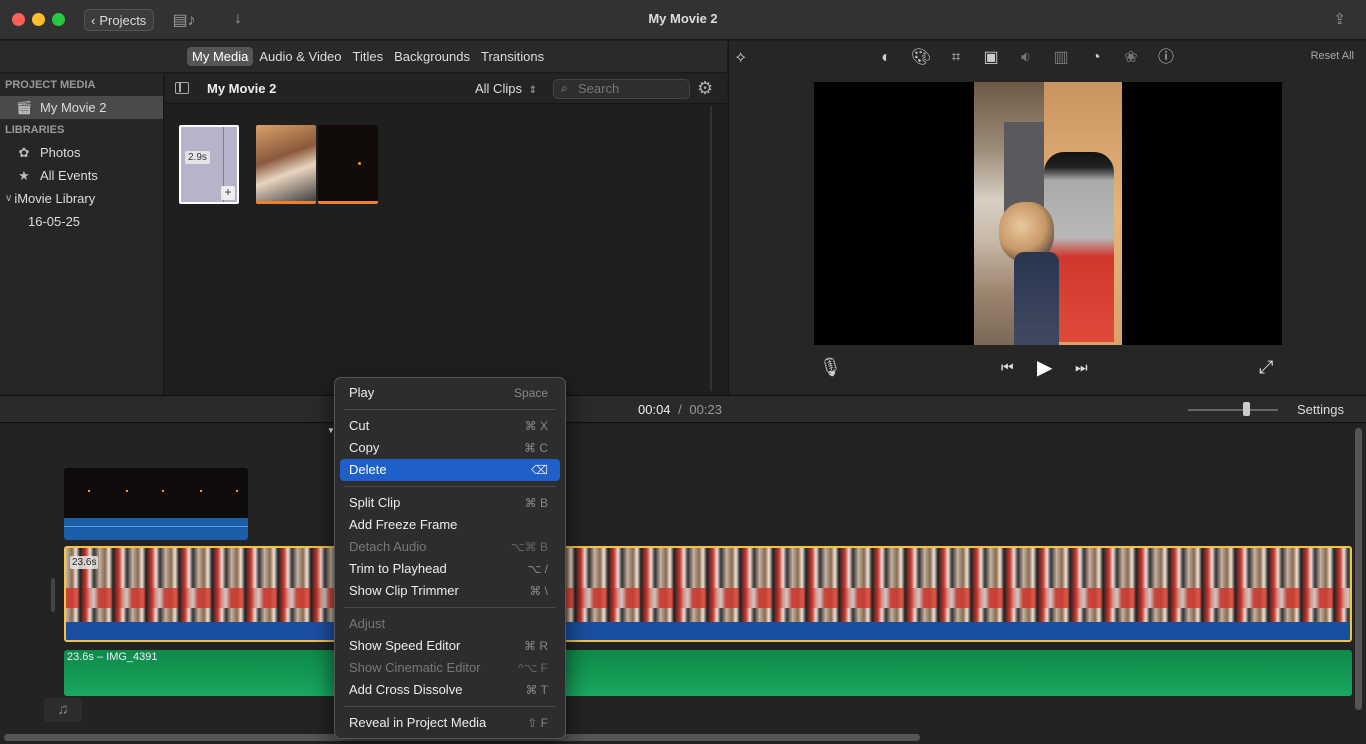 Image resolution: width=1366 pixels, height=744 pixels. What do you see at coordinates (1048, 213) in the screenshot?
I see `video-preview` at bounding box center [1048, 213].